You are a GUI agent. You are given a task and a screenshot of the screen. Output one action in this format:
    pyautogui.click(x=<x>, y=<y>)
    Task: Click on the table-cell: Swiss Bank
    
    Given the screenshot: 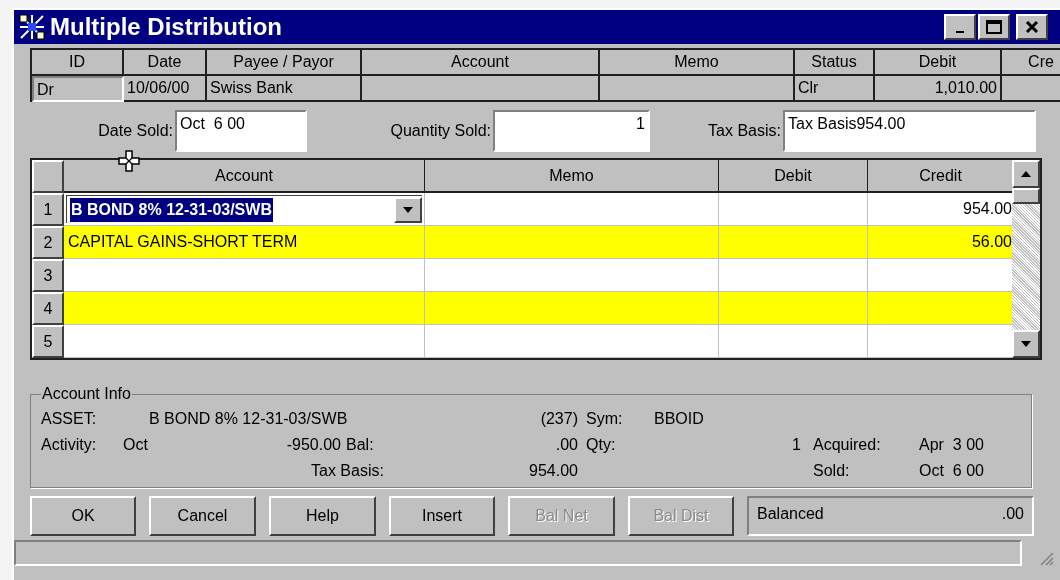 What is the action you would take?
    pyautogui.click(x=284, y=89)
    